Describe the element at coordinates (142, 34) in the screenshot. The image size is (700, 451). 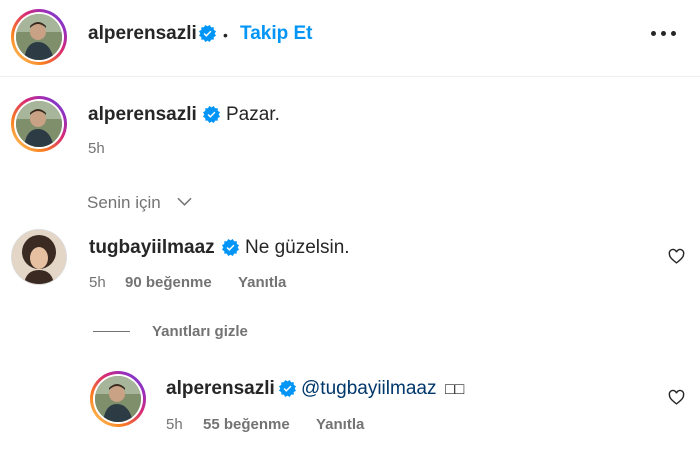
I see `header-username: alperensazli` at that location.